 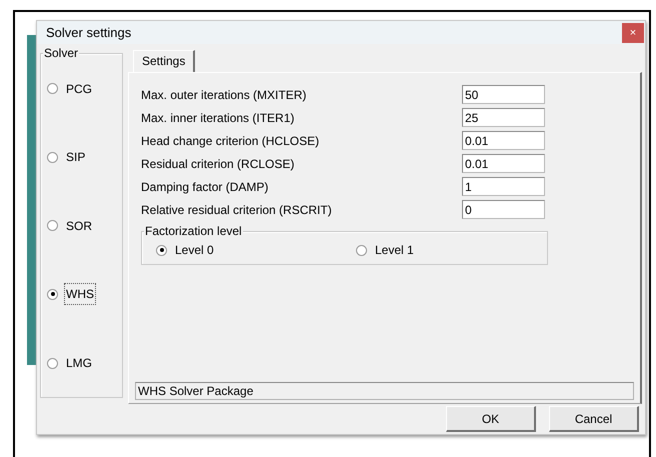 I want to click on field-label: Max. outer iterations (MXITER), so click(x=223, y=95).